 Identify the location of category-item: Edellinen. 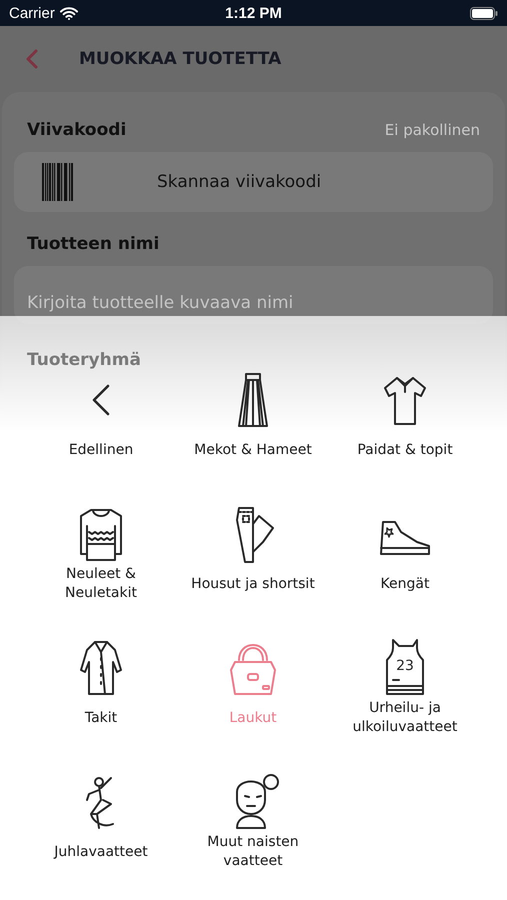
(101, 422).